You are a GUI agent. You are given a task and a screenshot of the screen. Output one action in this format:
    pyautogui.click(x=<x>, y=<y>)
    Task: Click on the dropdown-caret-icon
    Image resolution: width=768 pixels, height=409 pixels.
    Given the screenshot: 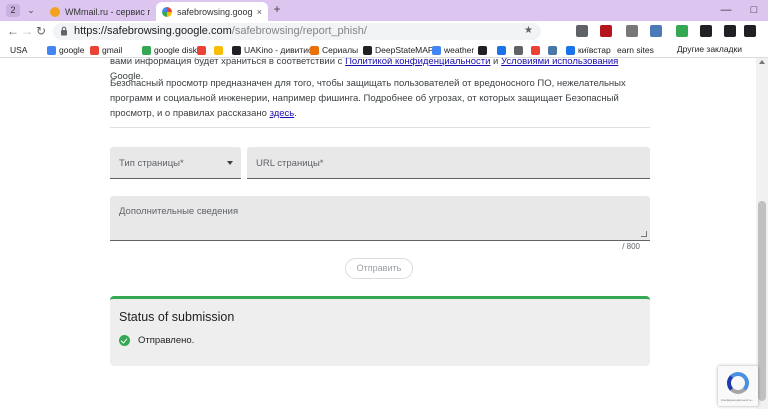 What is the action you would take?
    pyautogui.click(x=230, y=163)
    